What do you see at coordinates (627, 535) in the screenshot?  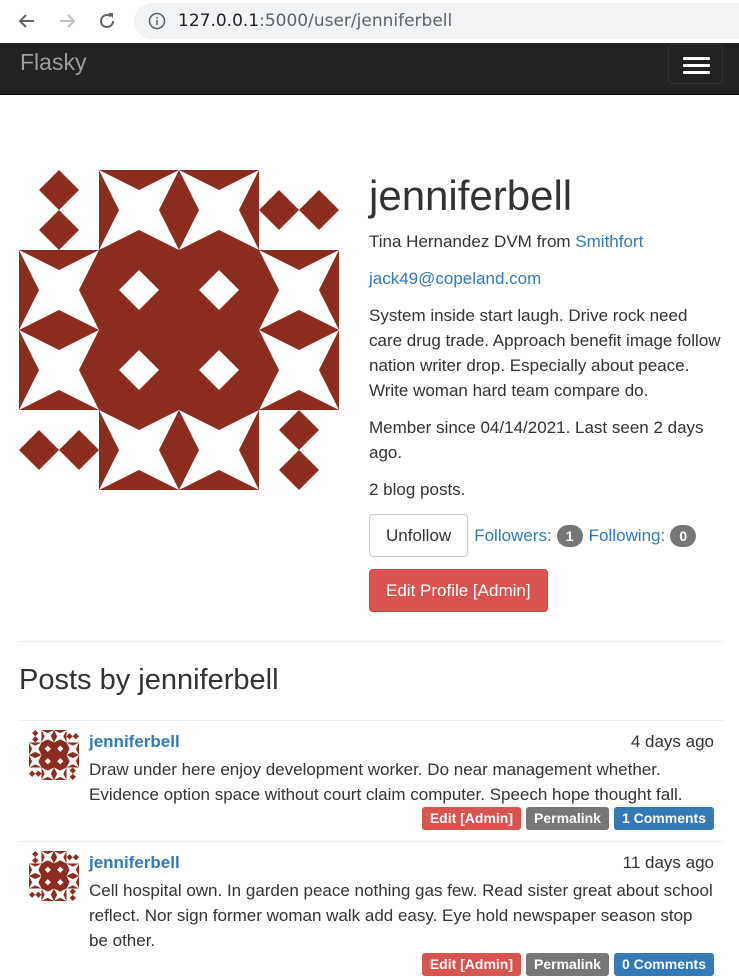 I see `following-label: Following:` at bounding box center [627, 535].